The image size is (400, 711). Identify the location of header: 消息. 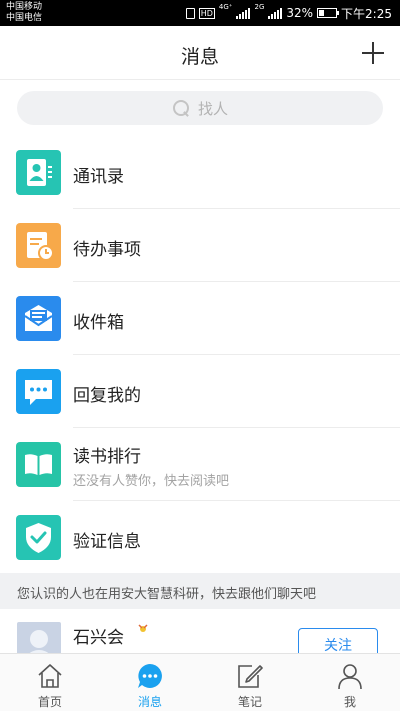
(200, 53).